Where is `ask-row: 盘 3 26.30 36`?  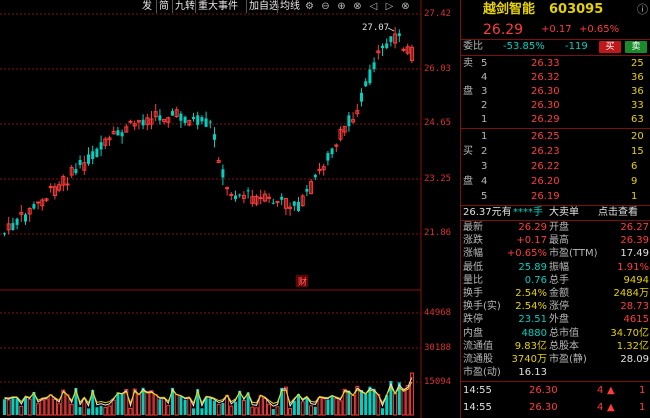 ask-row: 盘 3 26.30 36 is located at coordinates (555, 92).